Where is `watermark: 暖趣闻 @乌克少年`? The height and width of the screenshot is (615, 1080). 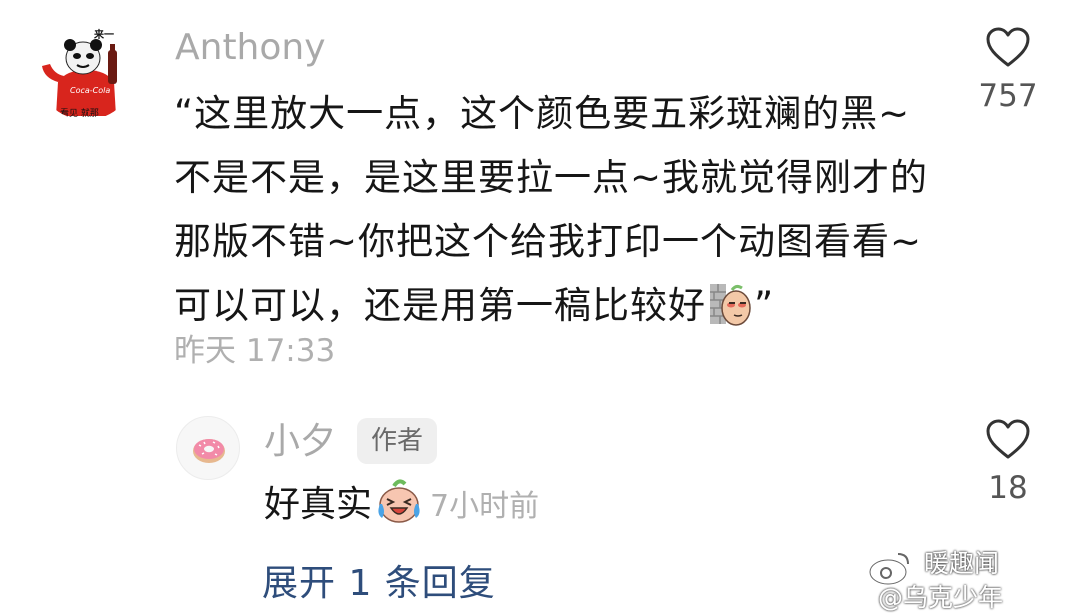 watermark: 暖趣闻 @乌克少年 is located at coordinates (966, 576).